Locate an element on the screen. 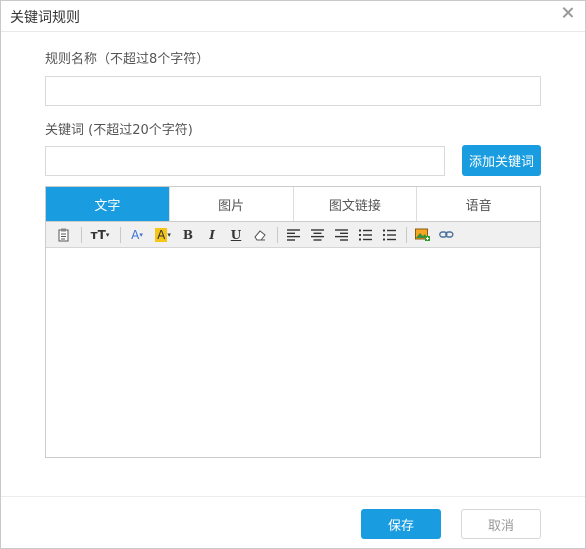 Image resolution: width=586 pixels, height=549 pixels. eraser-icon is located at coordinates (260, 235).